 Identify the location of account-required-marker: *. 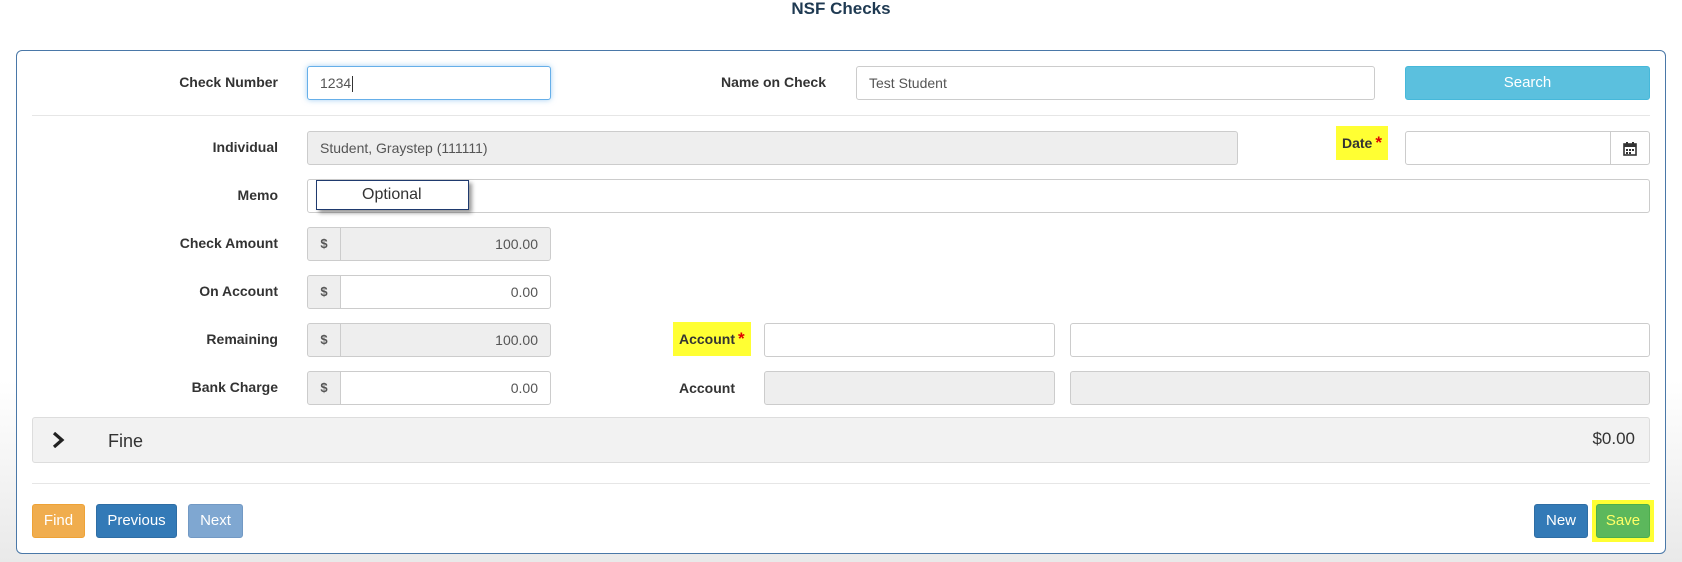
(741, 338).